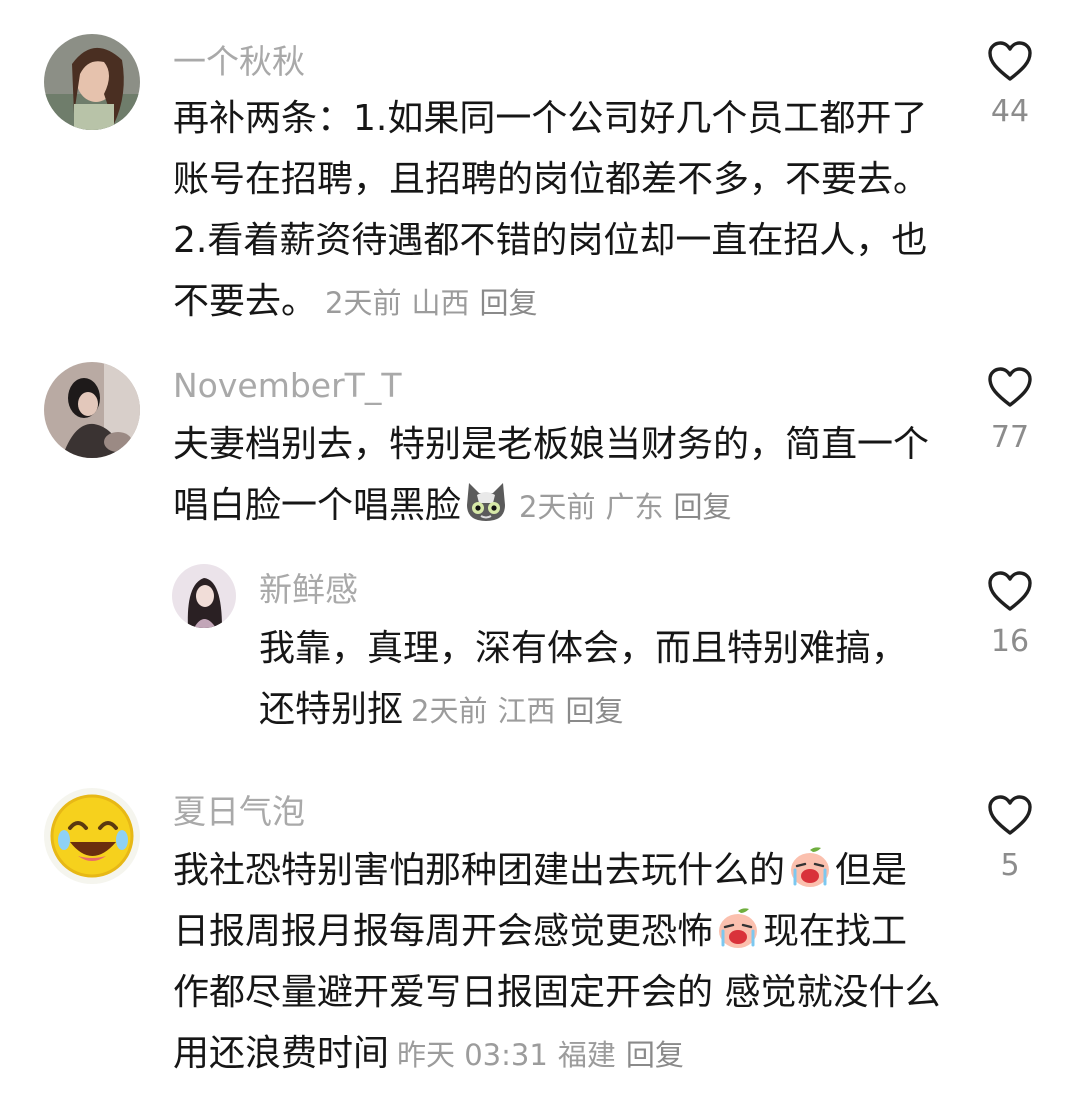 Image resolution: width=1080 pixels, height=1094 pixels. I want to click on cat-face-emoji, so click(486, 502).